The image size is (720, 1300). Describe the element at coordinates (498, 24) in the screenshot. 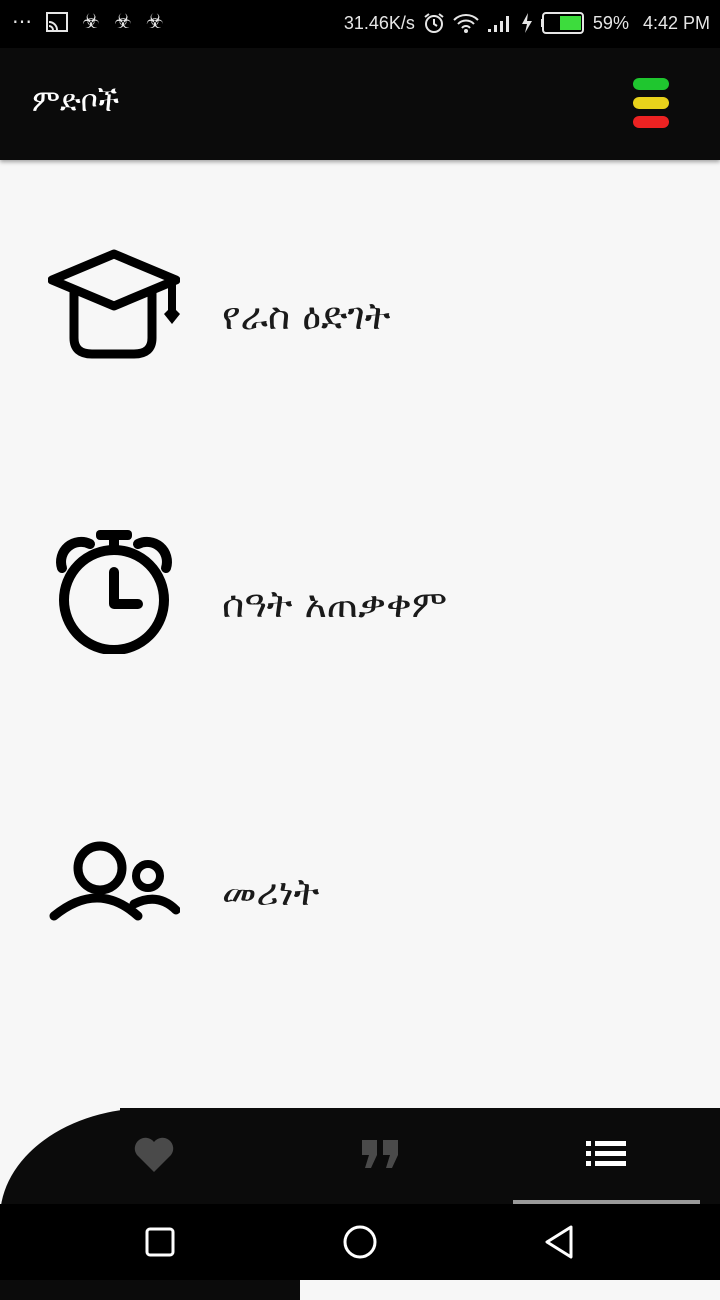

I see `signal-icon` at that location.